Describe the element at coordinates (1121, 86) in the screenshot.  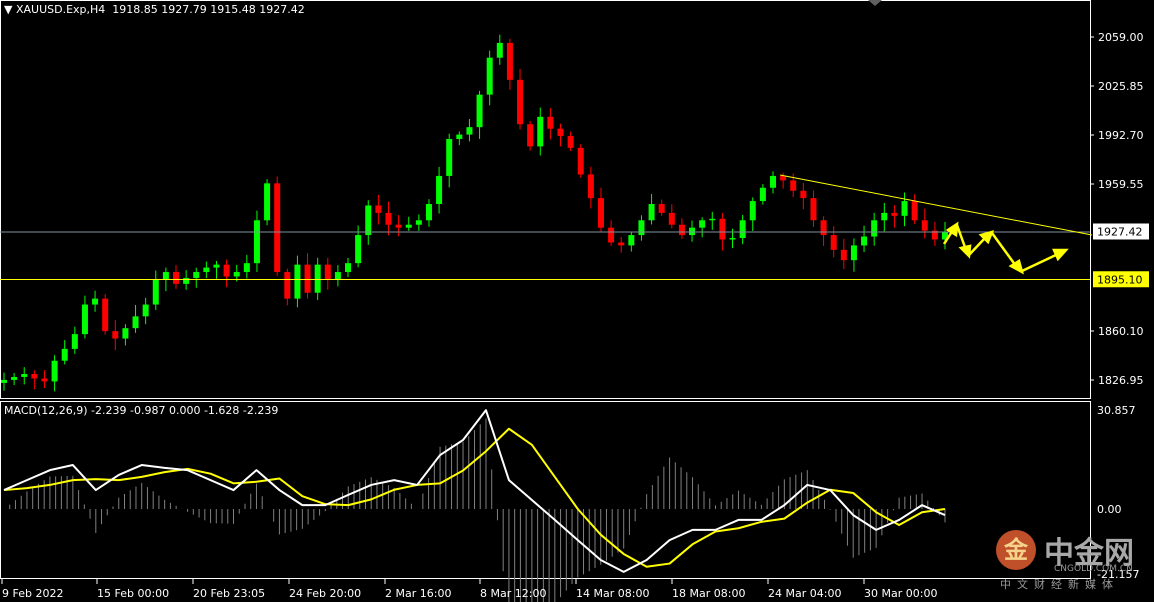
I see `y-tick-label: 2025.85` at that location.